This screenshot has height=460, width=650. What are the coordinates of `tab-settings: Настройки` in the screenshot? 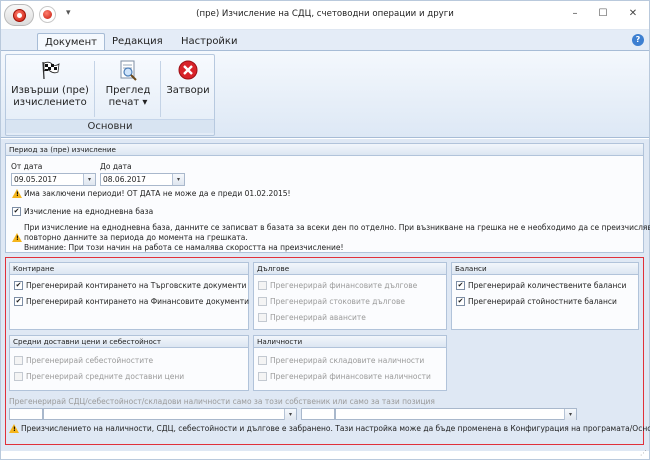 It's located at (209, 42).